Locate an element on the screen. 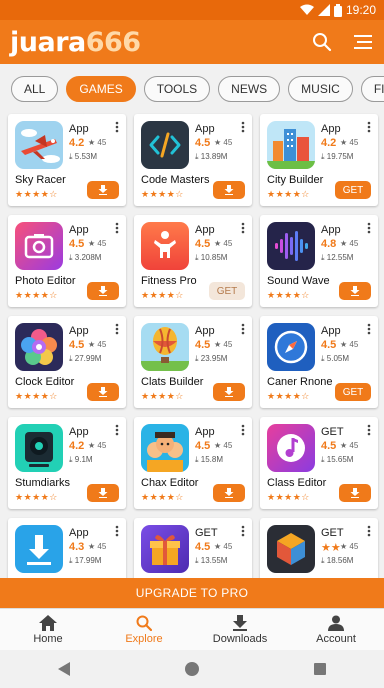  app-bar: juara666 is located at coordinates (192, 42).